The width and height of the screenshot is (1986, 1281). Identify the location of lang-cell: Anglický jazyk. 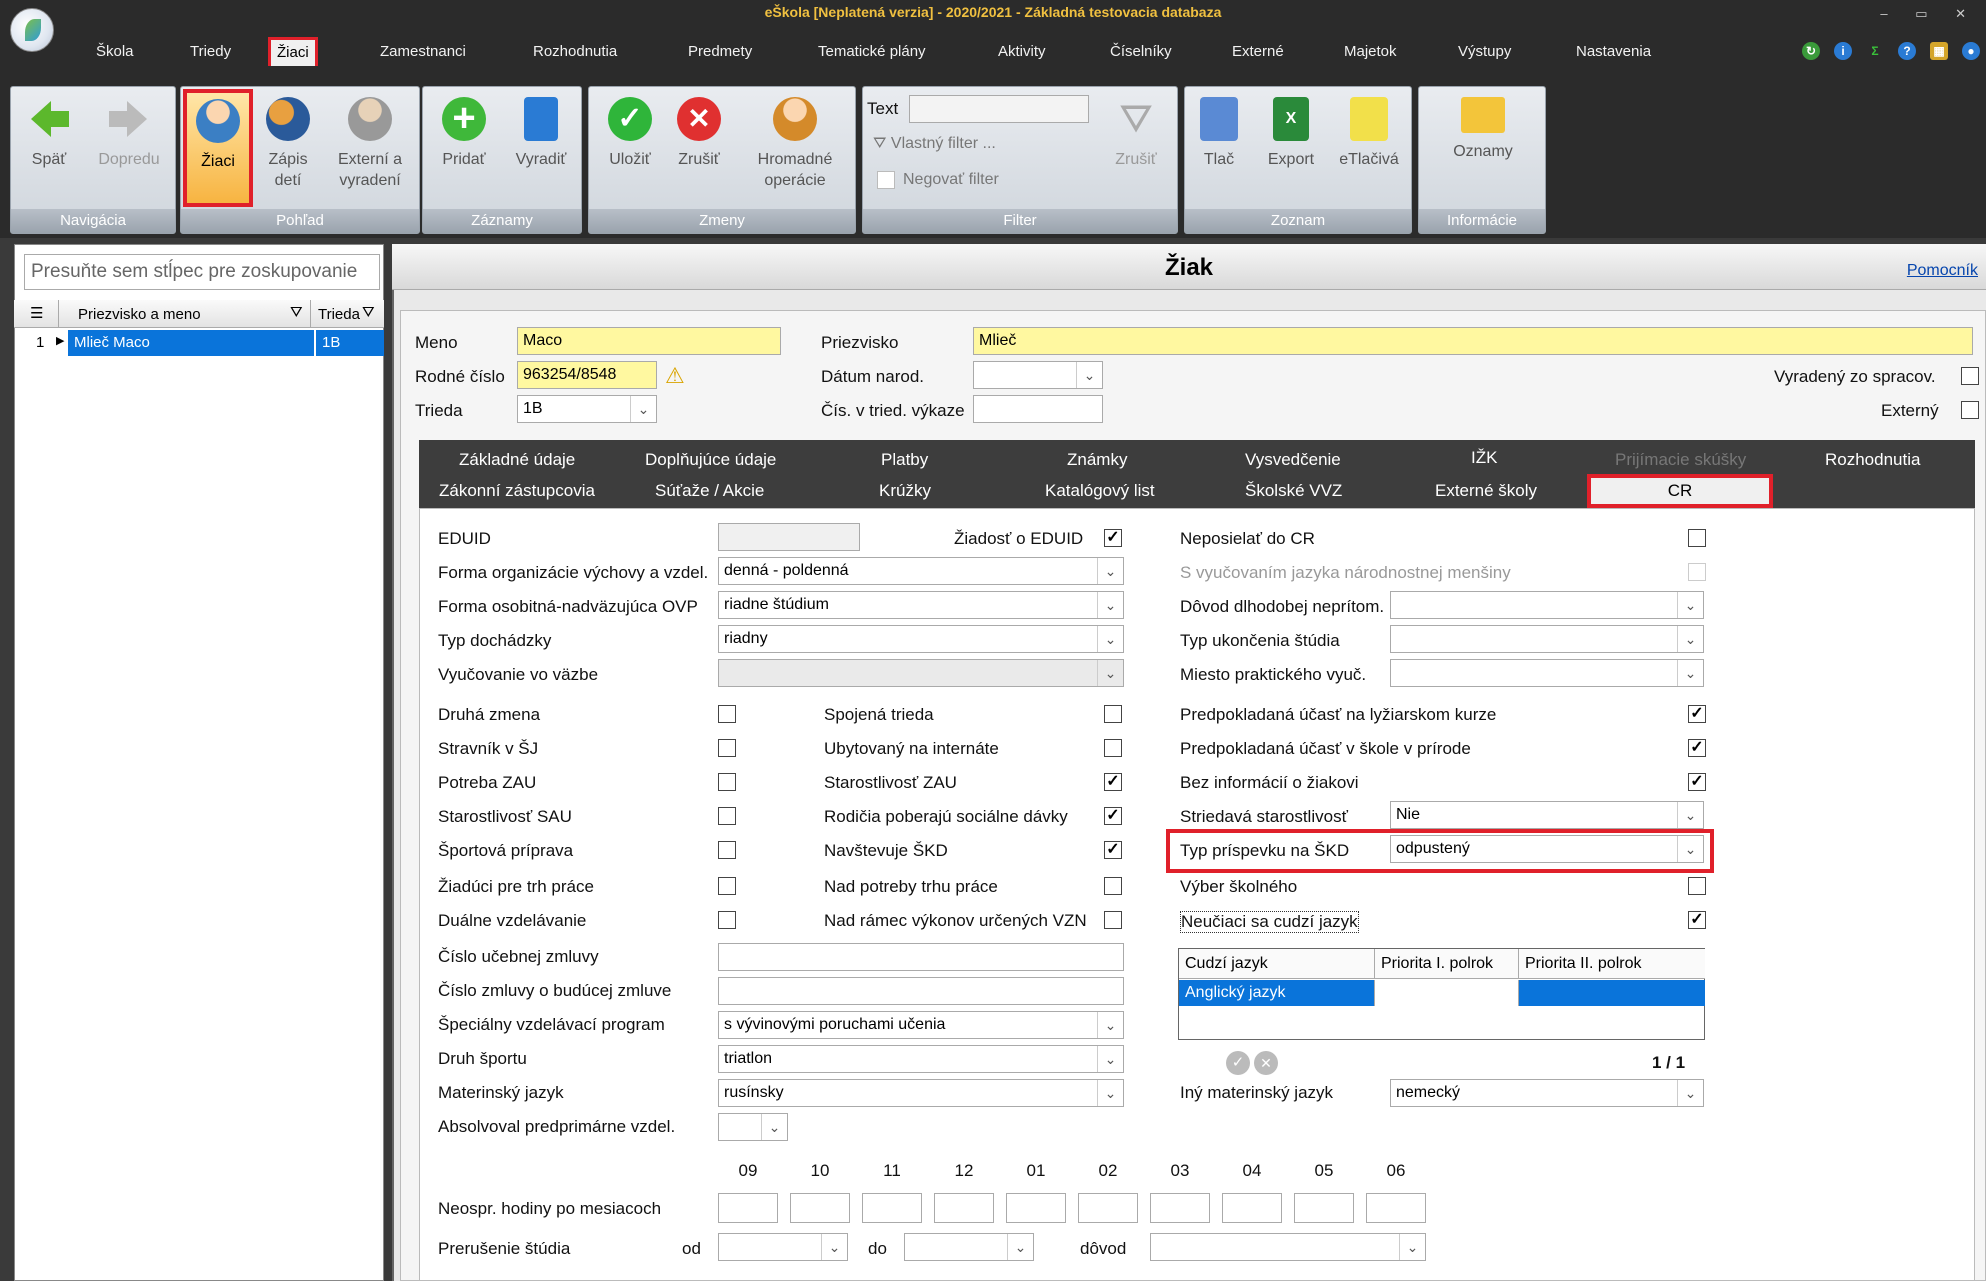
(1277, 993).